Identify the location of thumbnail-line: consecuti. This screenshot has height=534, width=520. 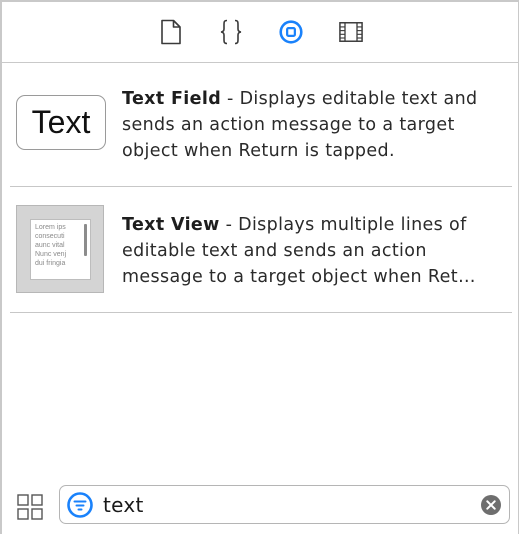
(50, 236).